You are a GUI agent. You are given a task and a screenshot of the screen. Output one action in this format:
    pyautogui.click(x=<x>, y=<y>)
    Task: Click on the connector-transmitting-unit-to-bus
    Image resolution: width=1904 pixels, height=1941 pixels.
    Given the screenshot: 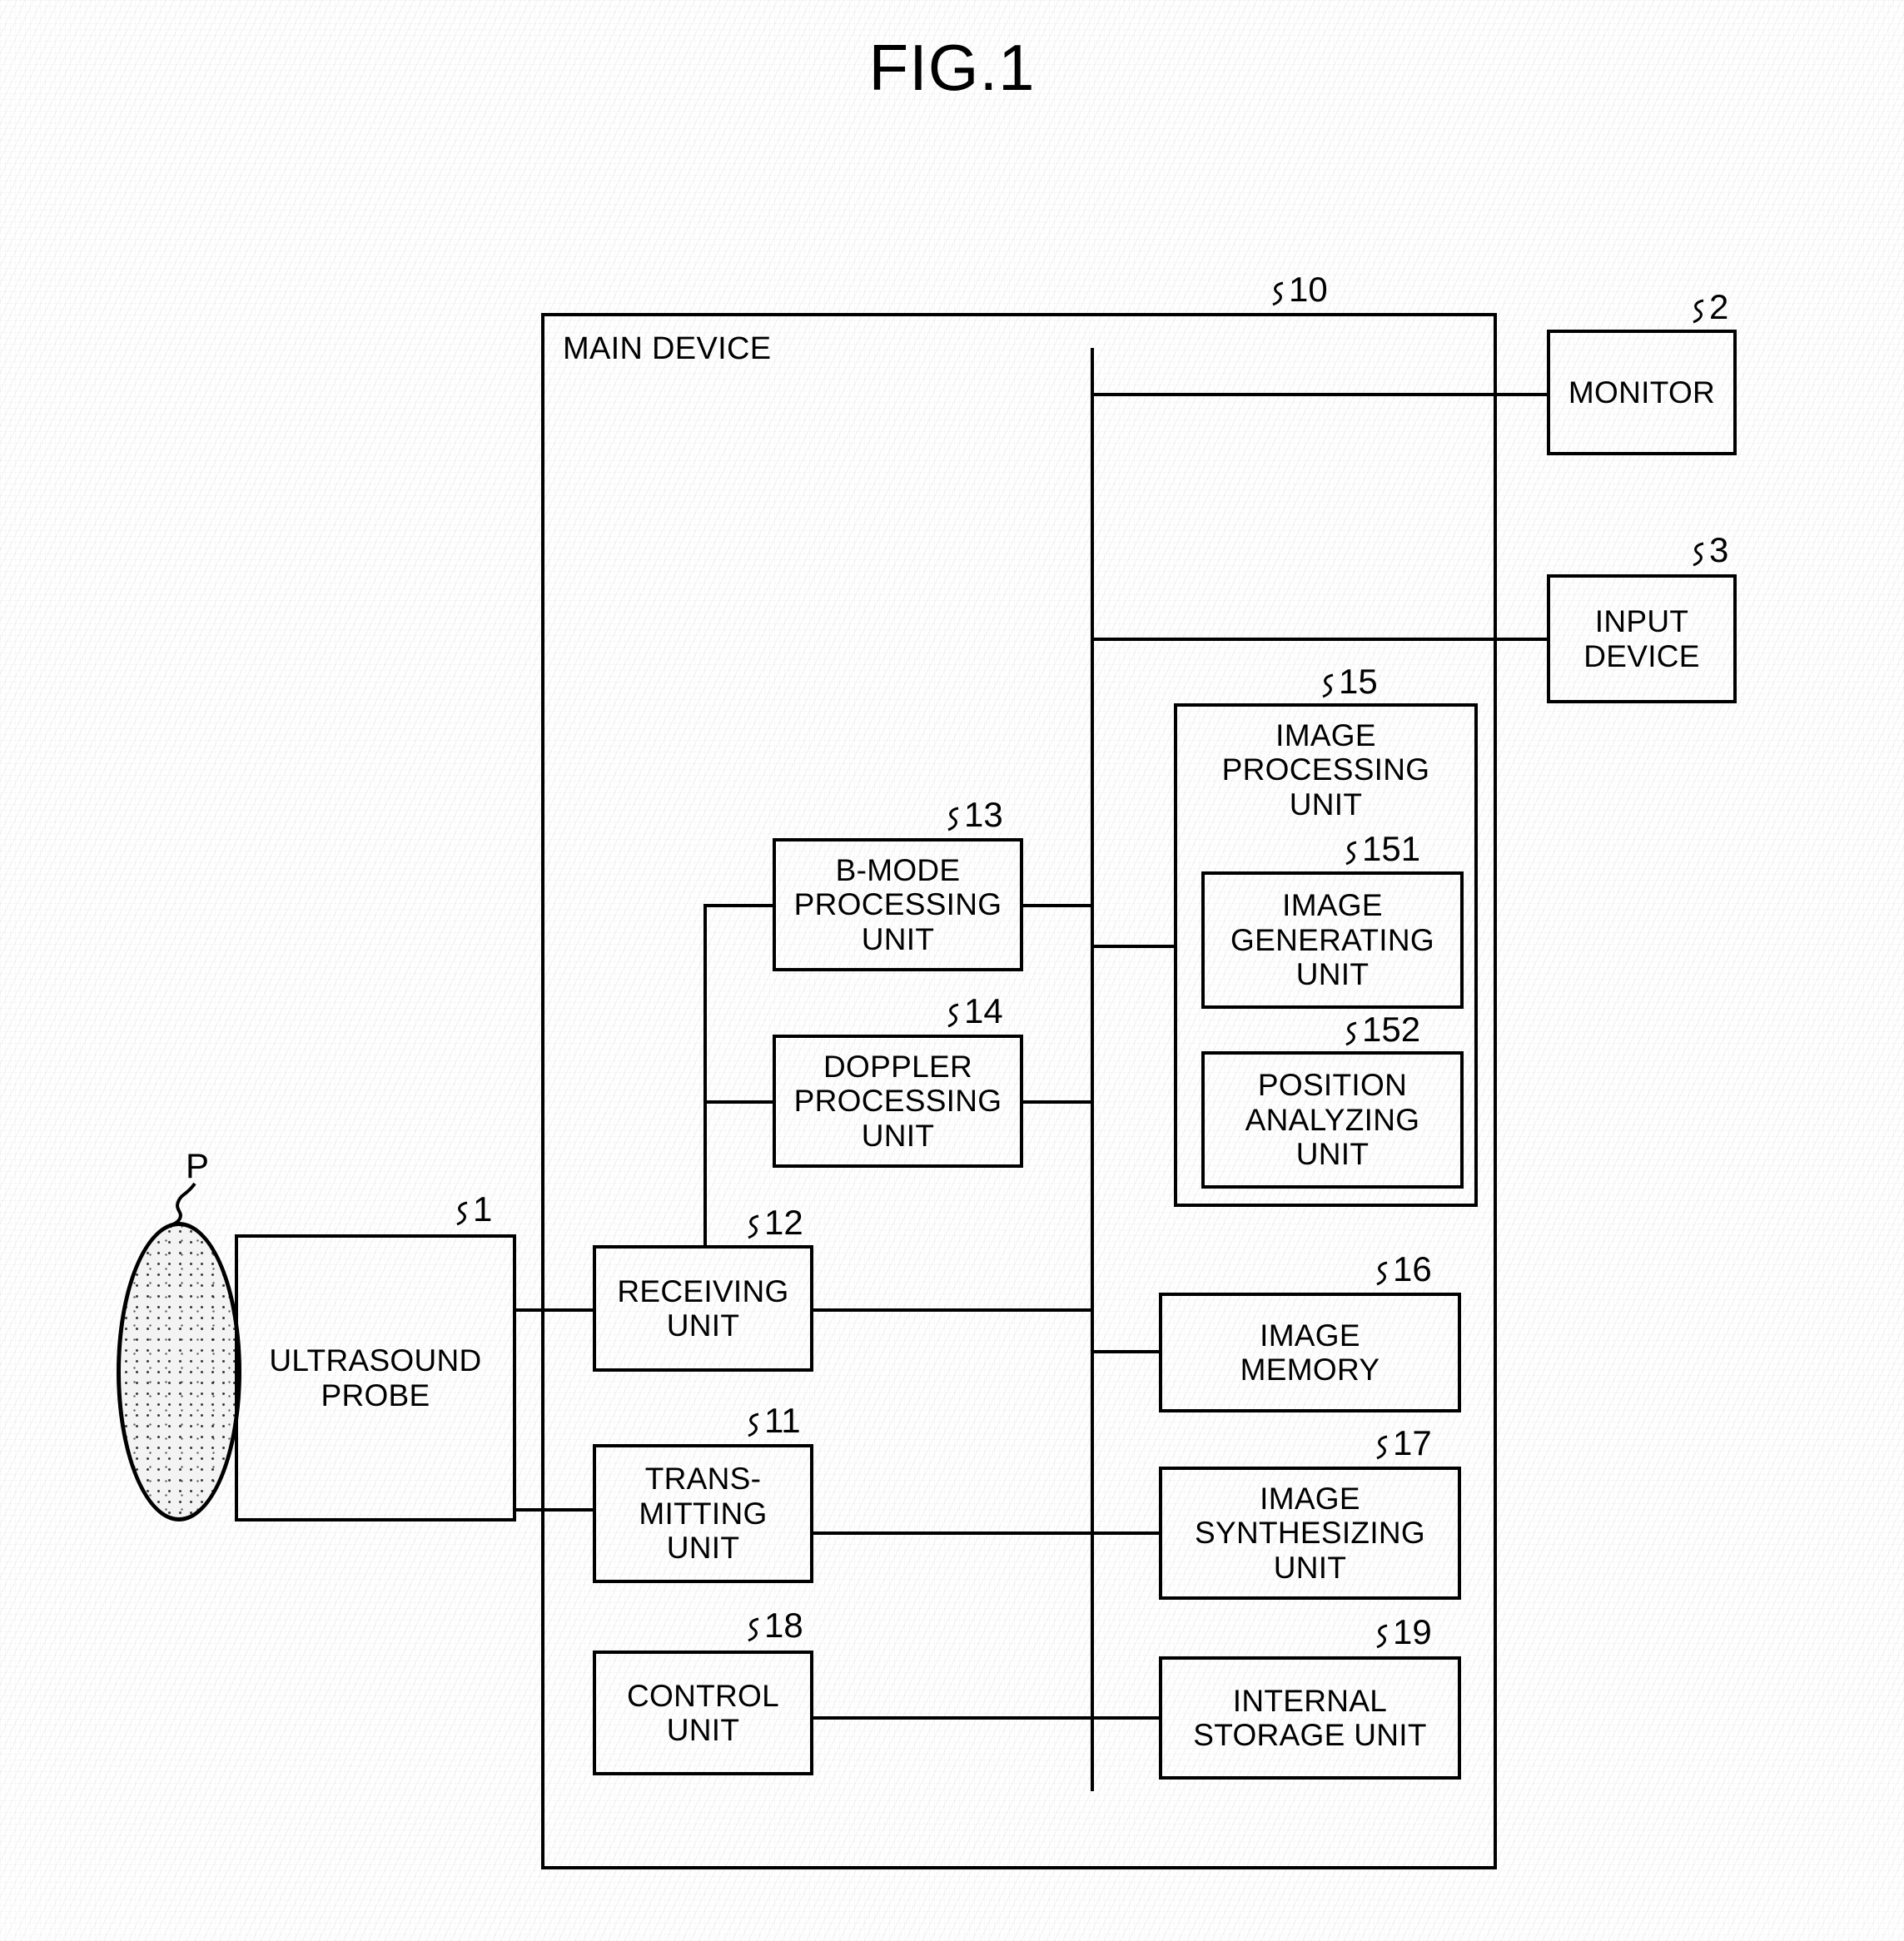 What is the action you would take?
    pyautogui.click(x=952, y=1533)
    